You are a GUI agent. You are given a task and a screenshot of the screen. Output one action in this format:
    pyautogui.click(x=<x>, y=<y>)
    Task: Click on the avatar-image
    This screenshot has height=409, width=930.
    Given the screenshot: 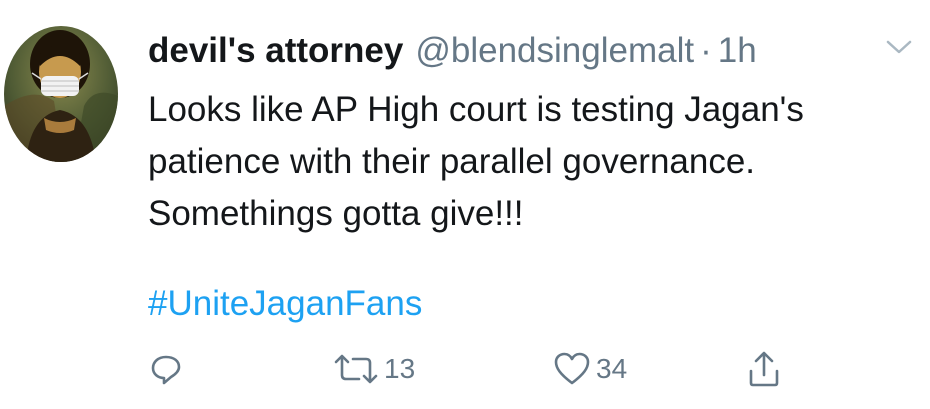 What is the action you would take?
    pyautogui.click(x=61, y=94)
    